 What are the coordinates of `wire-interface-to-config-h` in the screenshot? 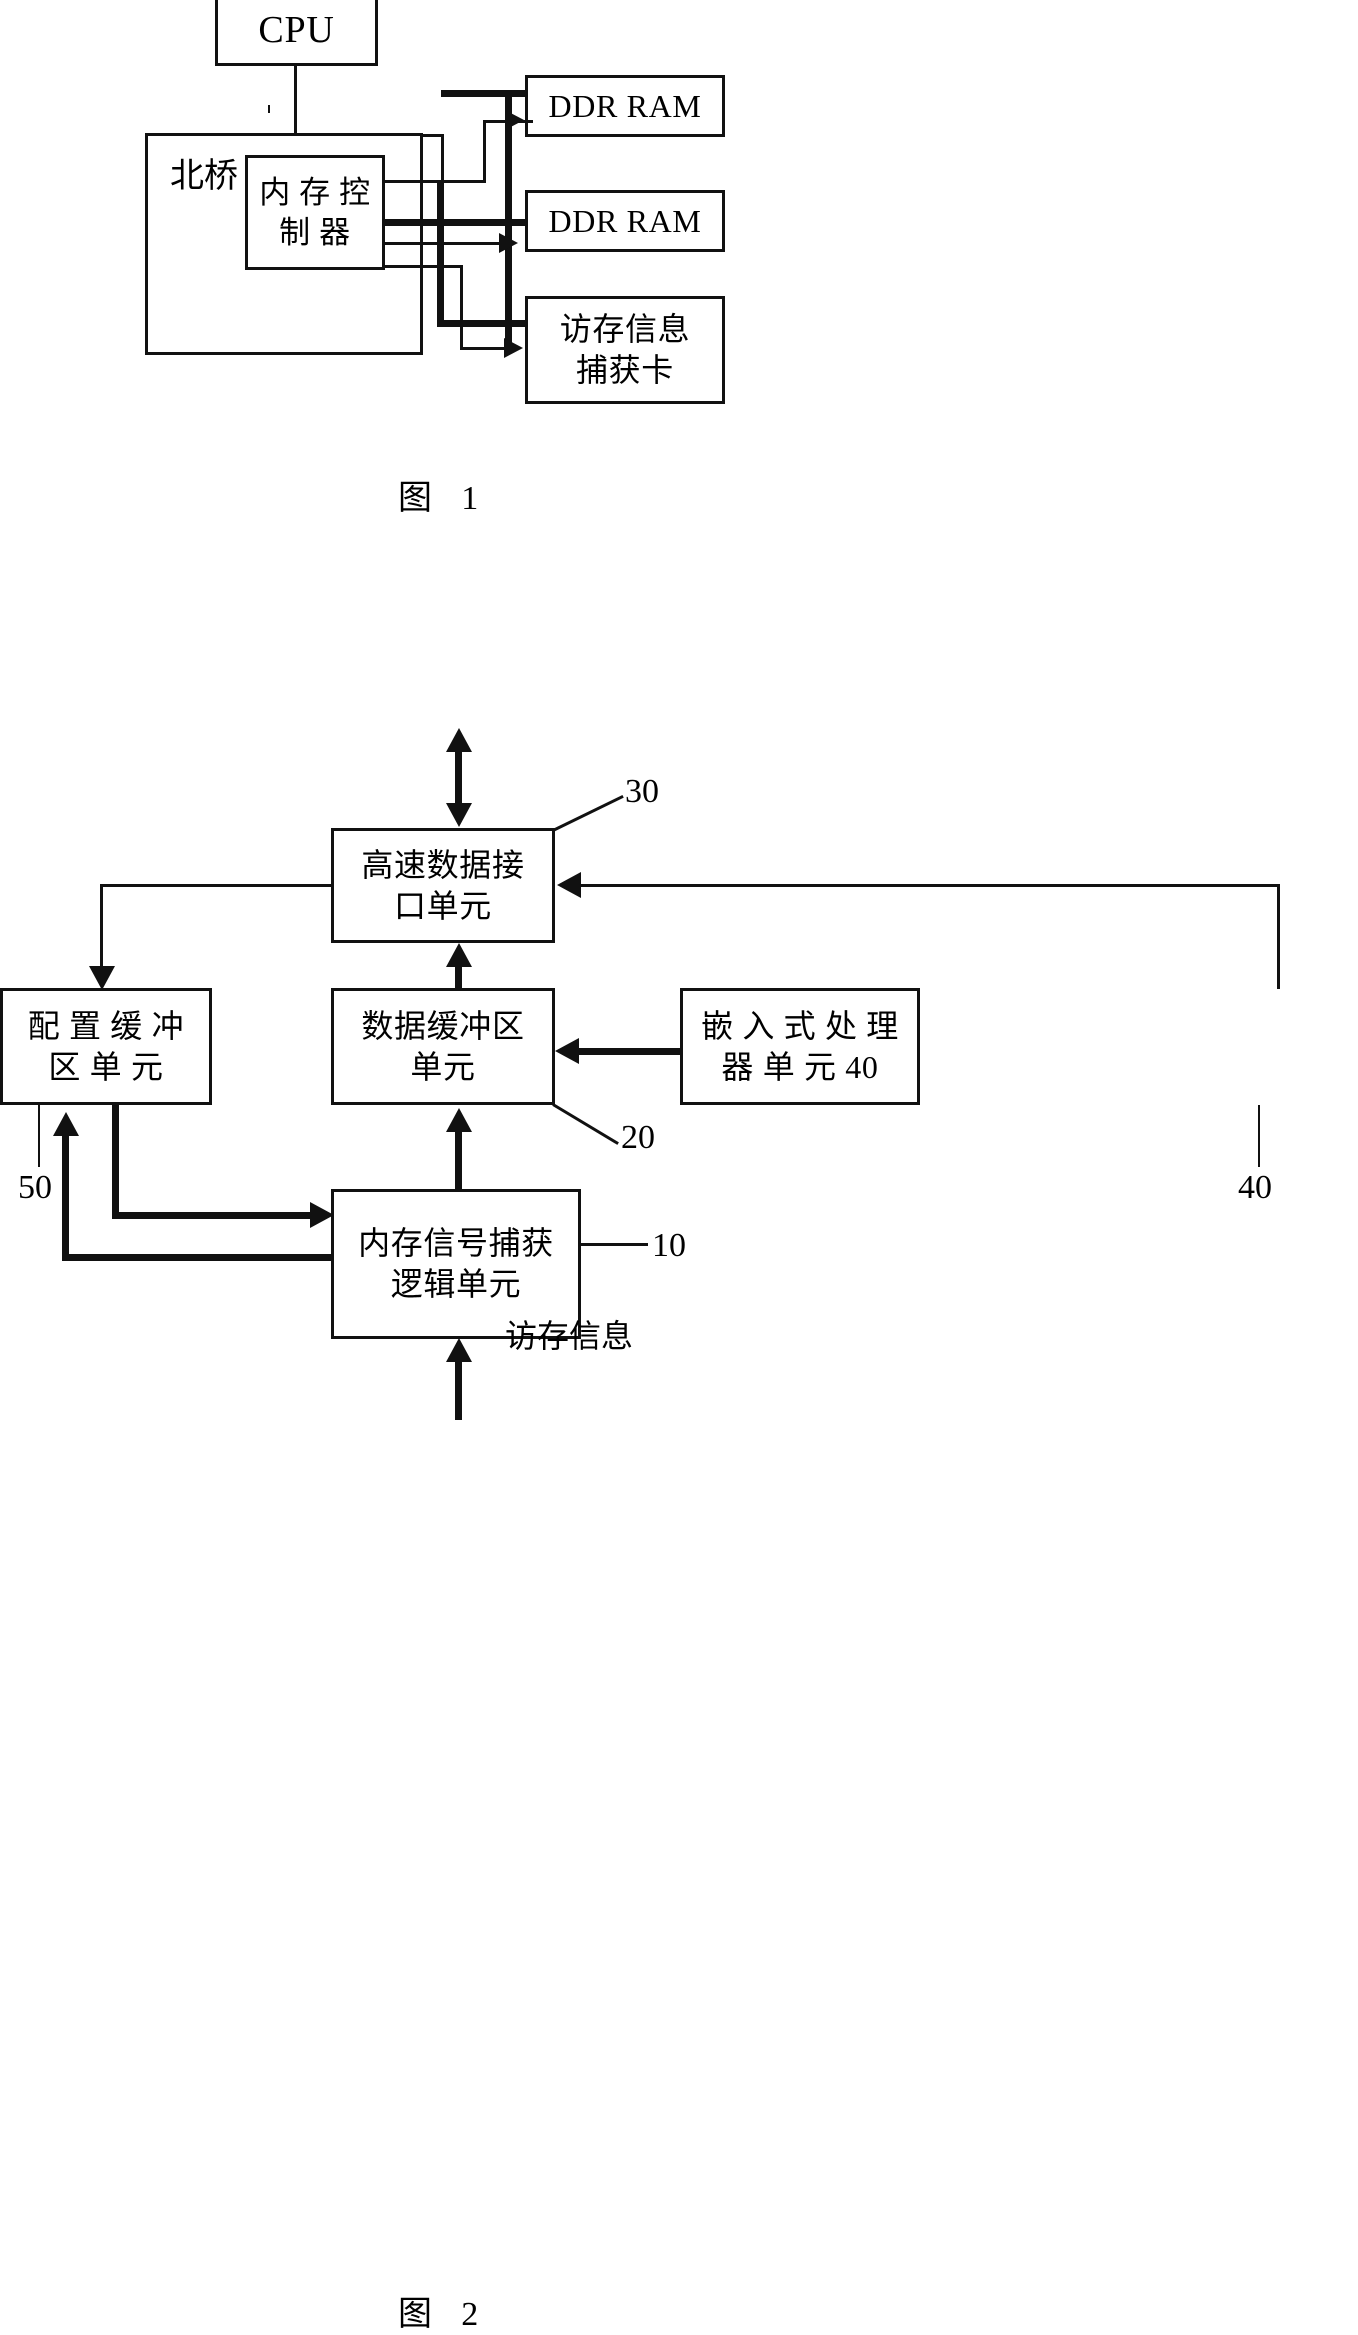 It's located at (216, 885).